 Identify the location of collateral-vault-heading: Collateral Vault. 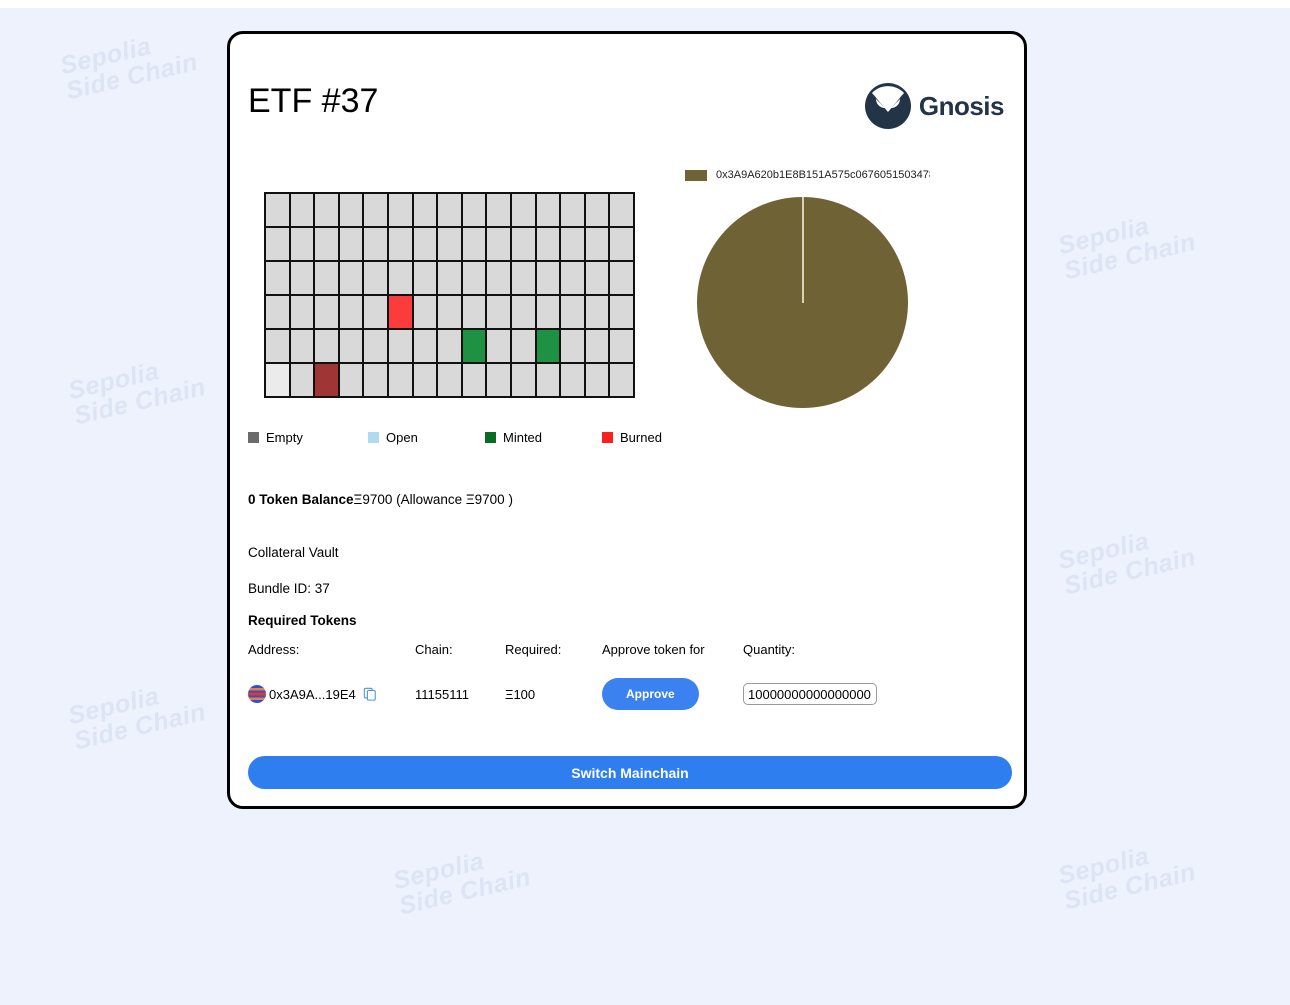
(293, 552).